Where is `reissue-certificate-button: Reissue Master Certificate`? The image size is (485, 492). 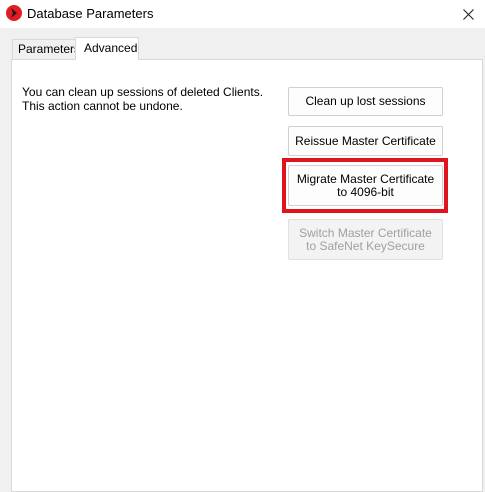
reissue-certificate-button: Reissue Master Certificate is located at coordinates (365, 141).